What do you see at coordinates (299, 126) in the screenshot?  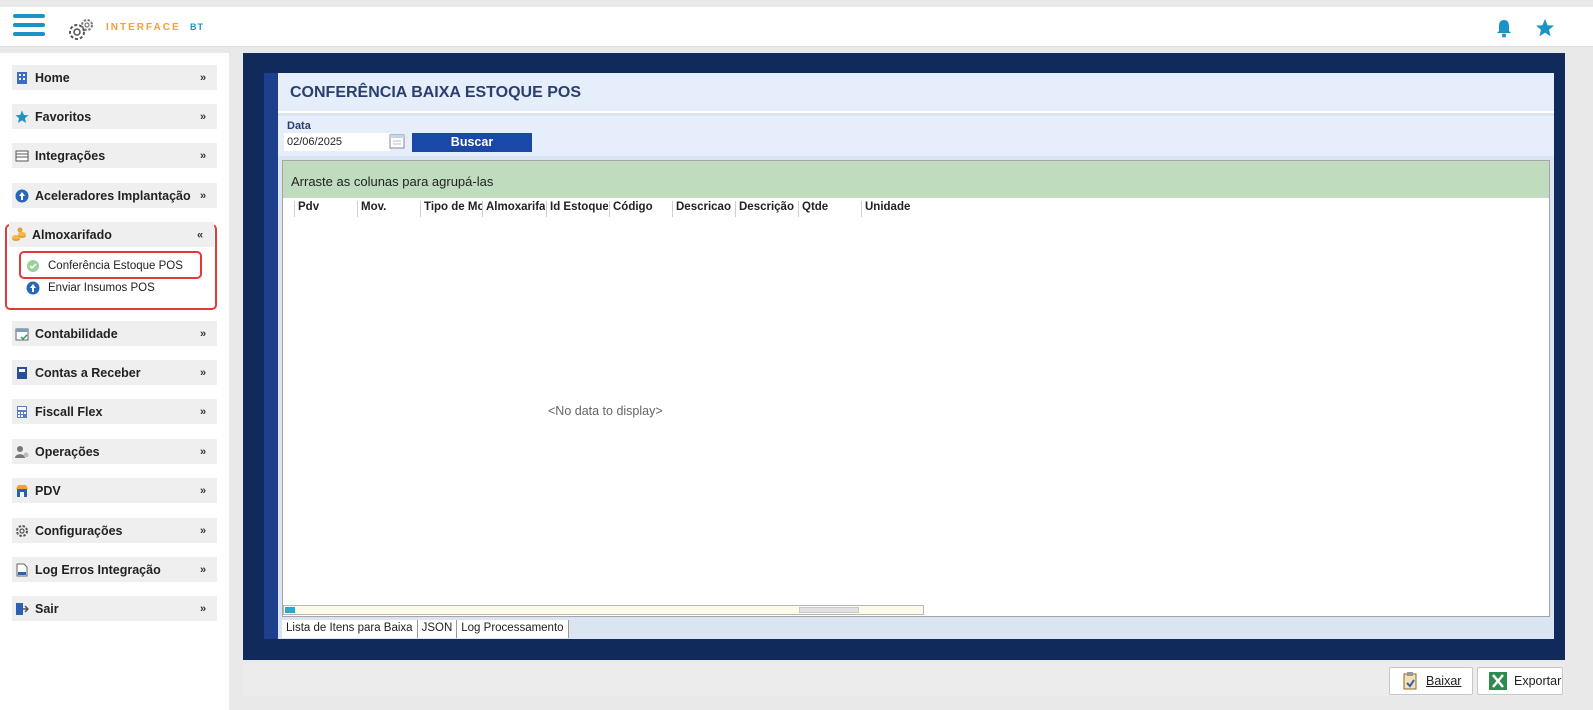 I see `date-label: Data` at bounding box center [299, 126].